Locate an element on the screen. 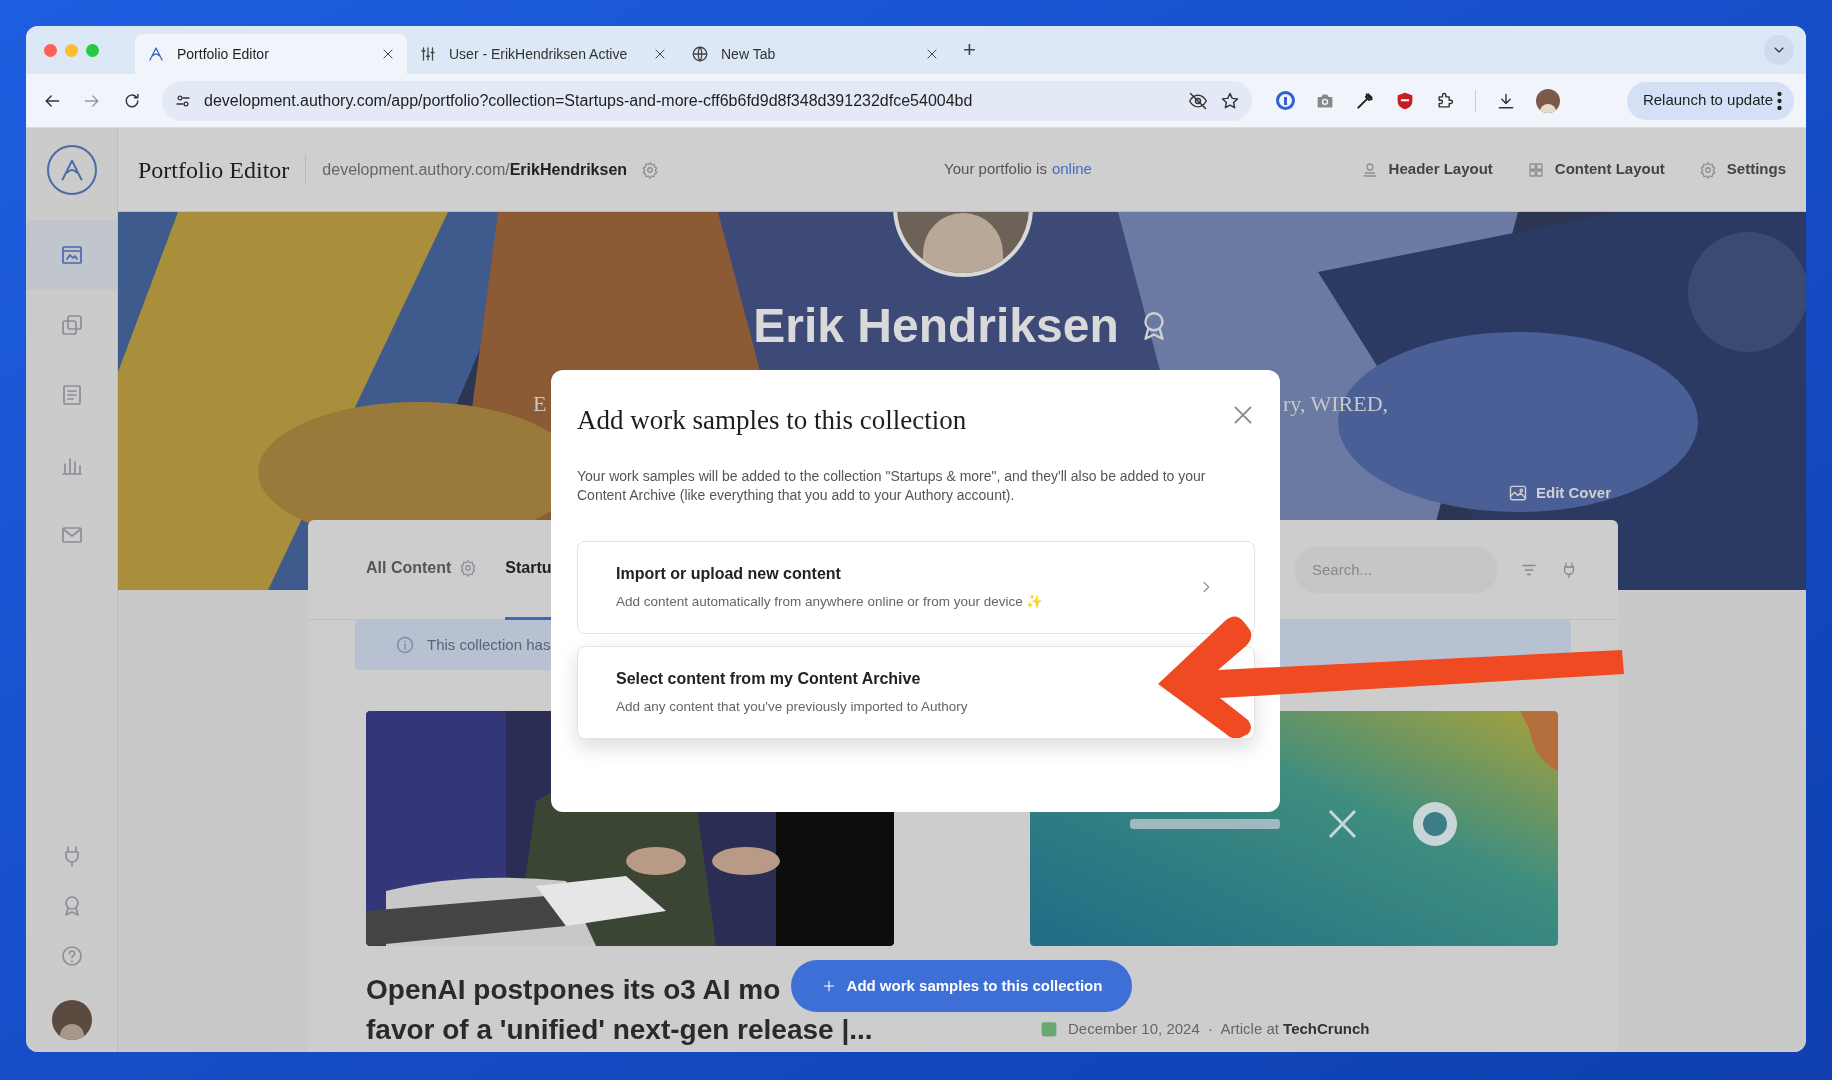 The width and height of the screenshot is (1832, 1080). notice-text: This collection has is located at coordinates (489, 644).